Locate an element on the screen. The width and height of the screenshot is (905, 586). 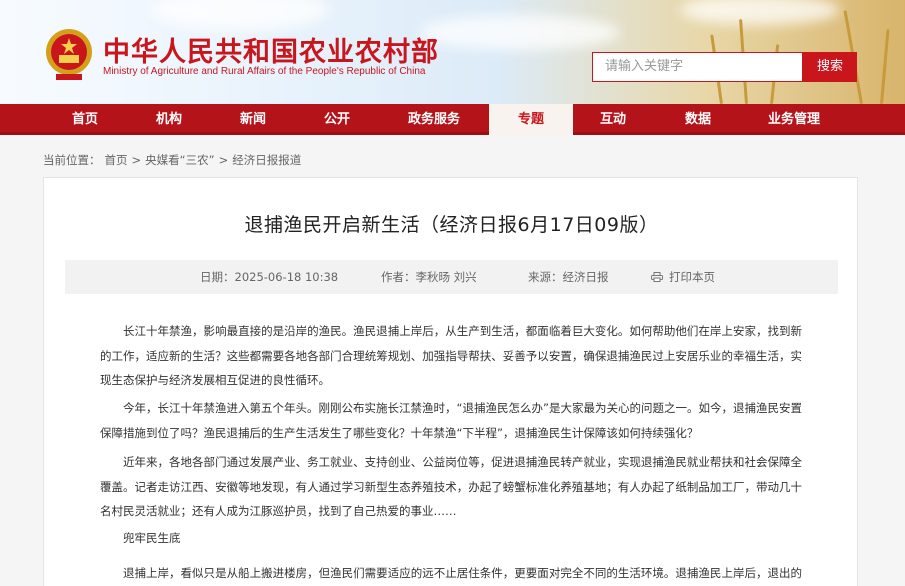
article-title: 退捕渔民开启新生活（经济日报6月17日09版） is located at coordinates (451, 225).